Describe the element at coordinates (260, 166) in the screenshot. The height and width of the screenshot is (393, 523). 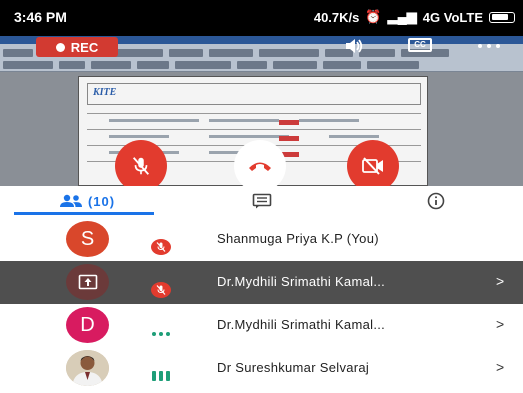
I see `hang-up-icon` at that location.